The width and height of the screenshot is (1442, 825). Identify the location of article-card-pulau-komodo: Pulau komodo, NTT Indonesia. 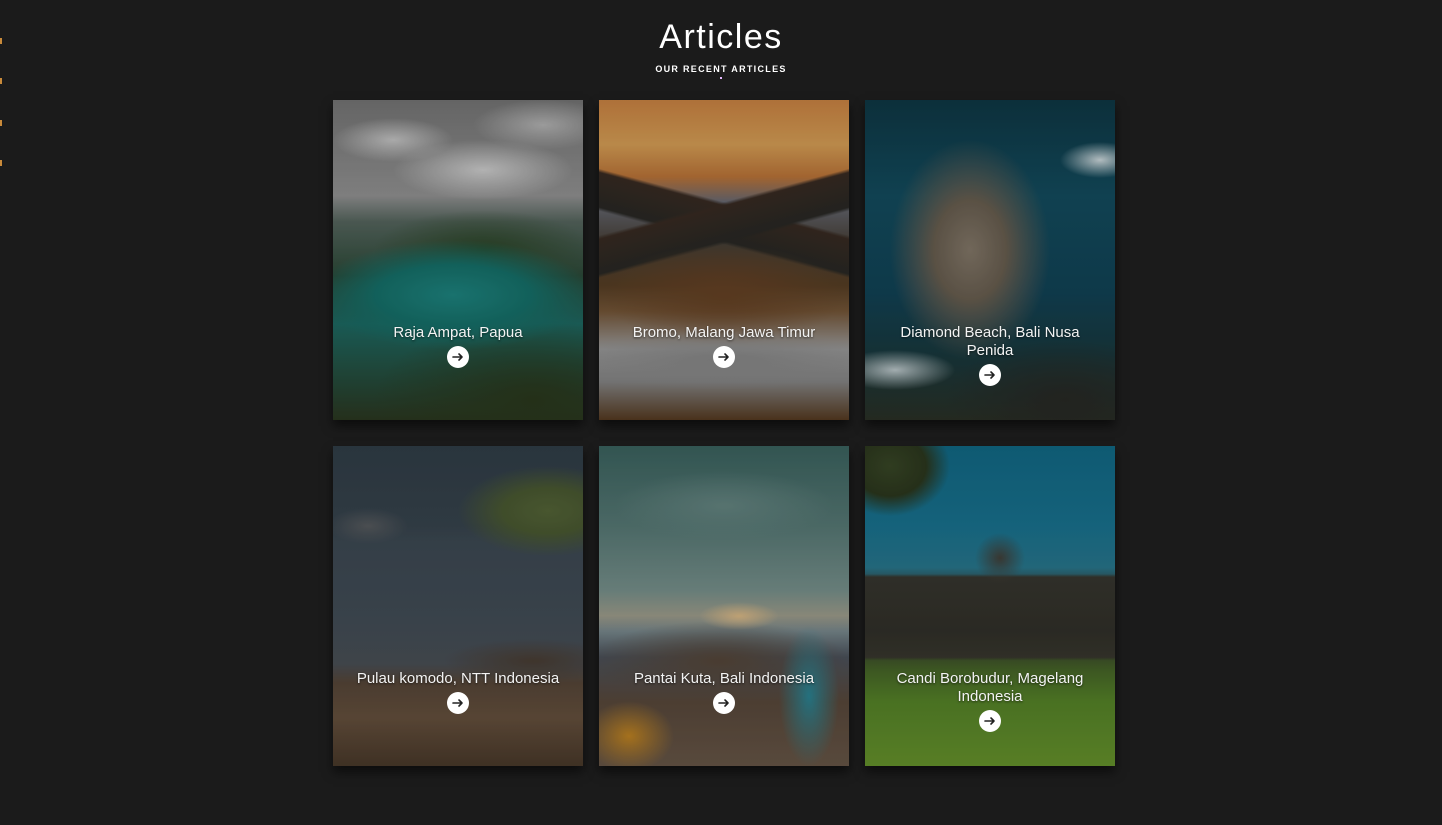
(458, 606).